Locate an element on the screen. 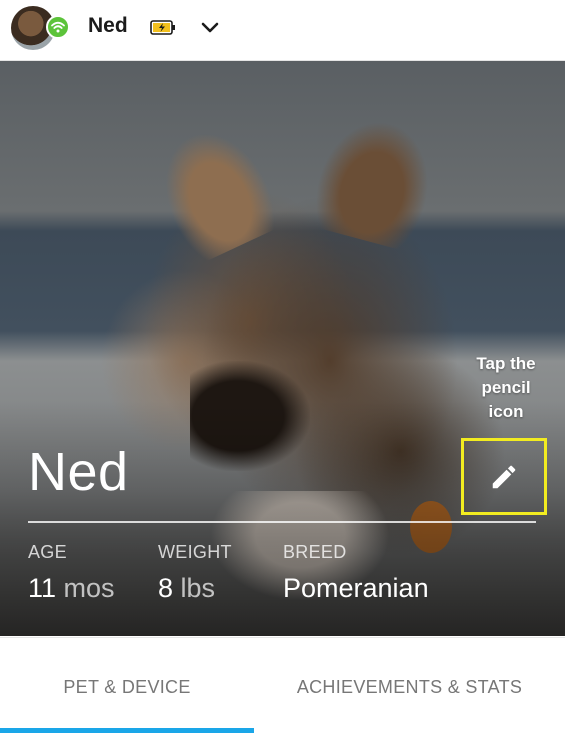 This screenshot has height=736, width=565. age-value: 11 mos is located at coordinates (71, 588).